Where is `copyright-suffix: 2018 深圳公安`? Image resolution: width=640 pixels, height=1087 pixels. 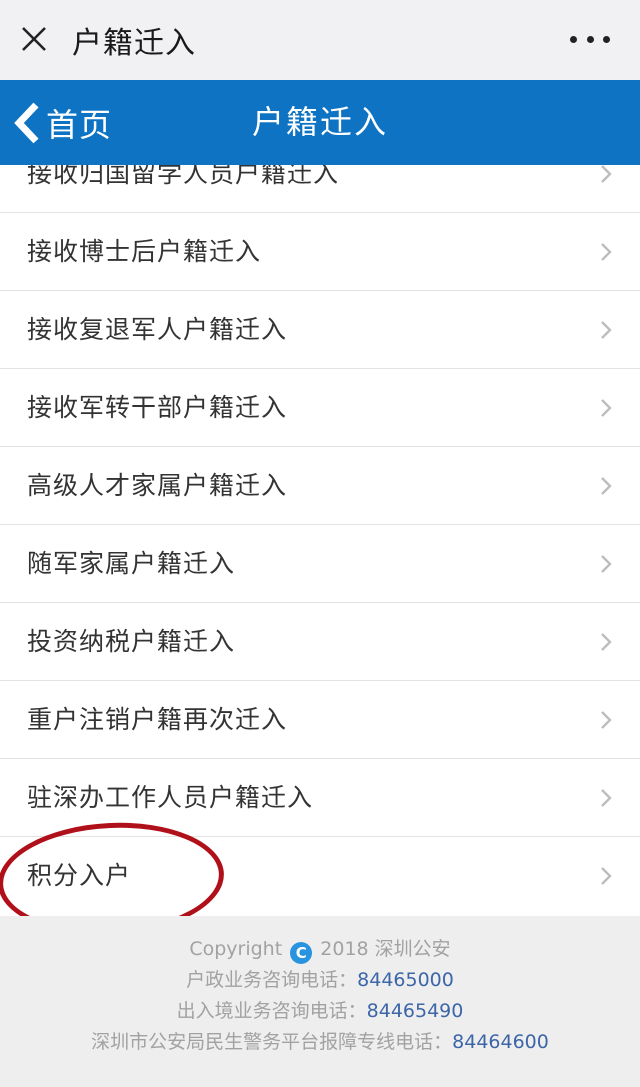 copyright-suffix: 2018 深圳公安 is located at coordinates (385, 949).